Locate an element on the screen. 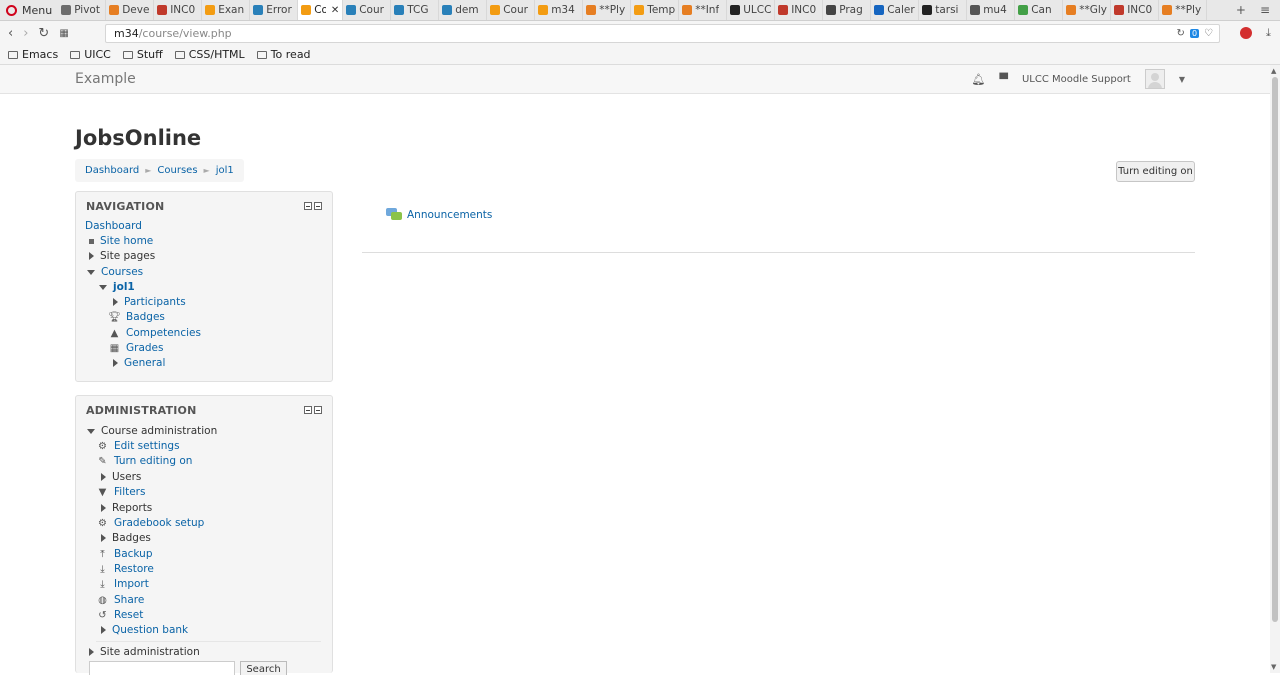 This screenshot has width=1280, height=675. nav-general: General is located at coordinates (139, 363).